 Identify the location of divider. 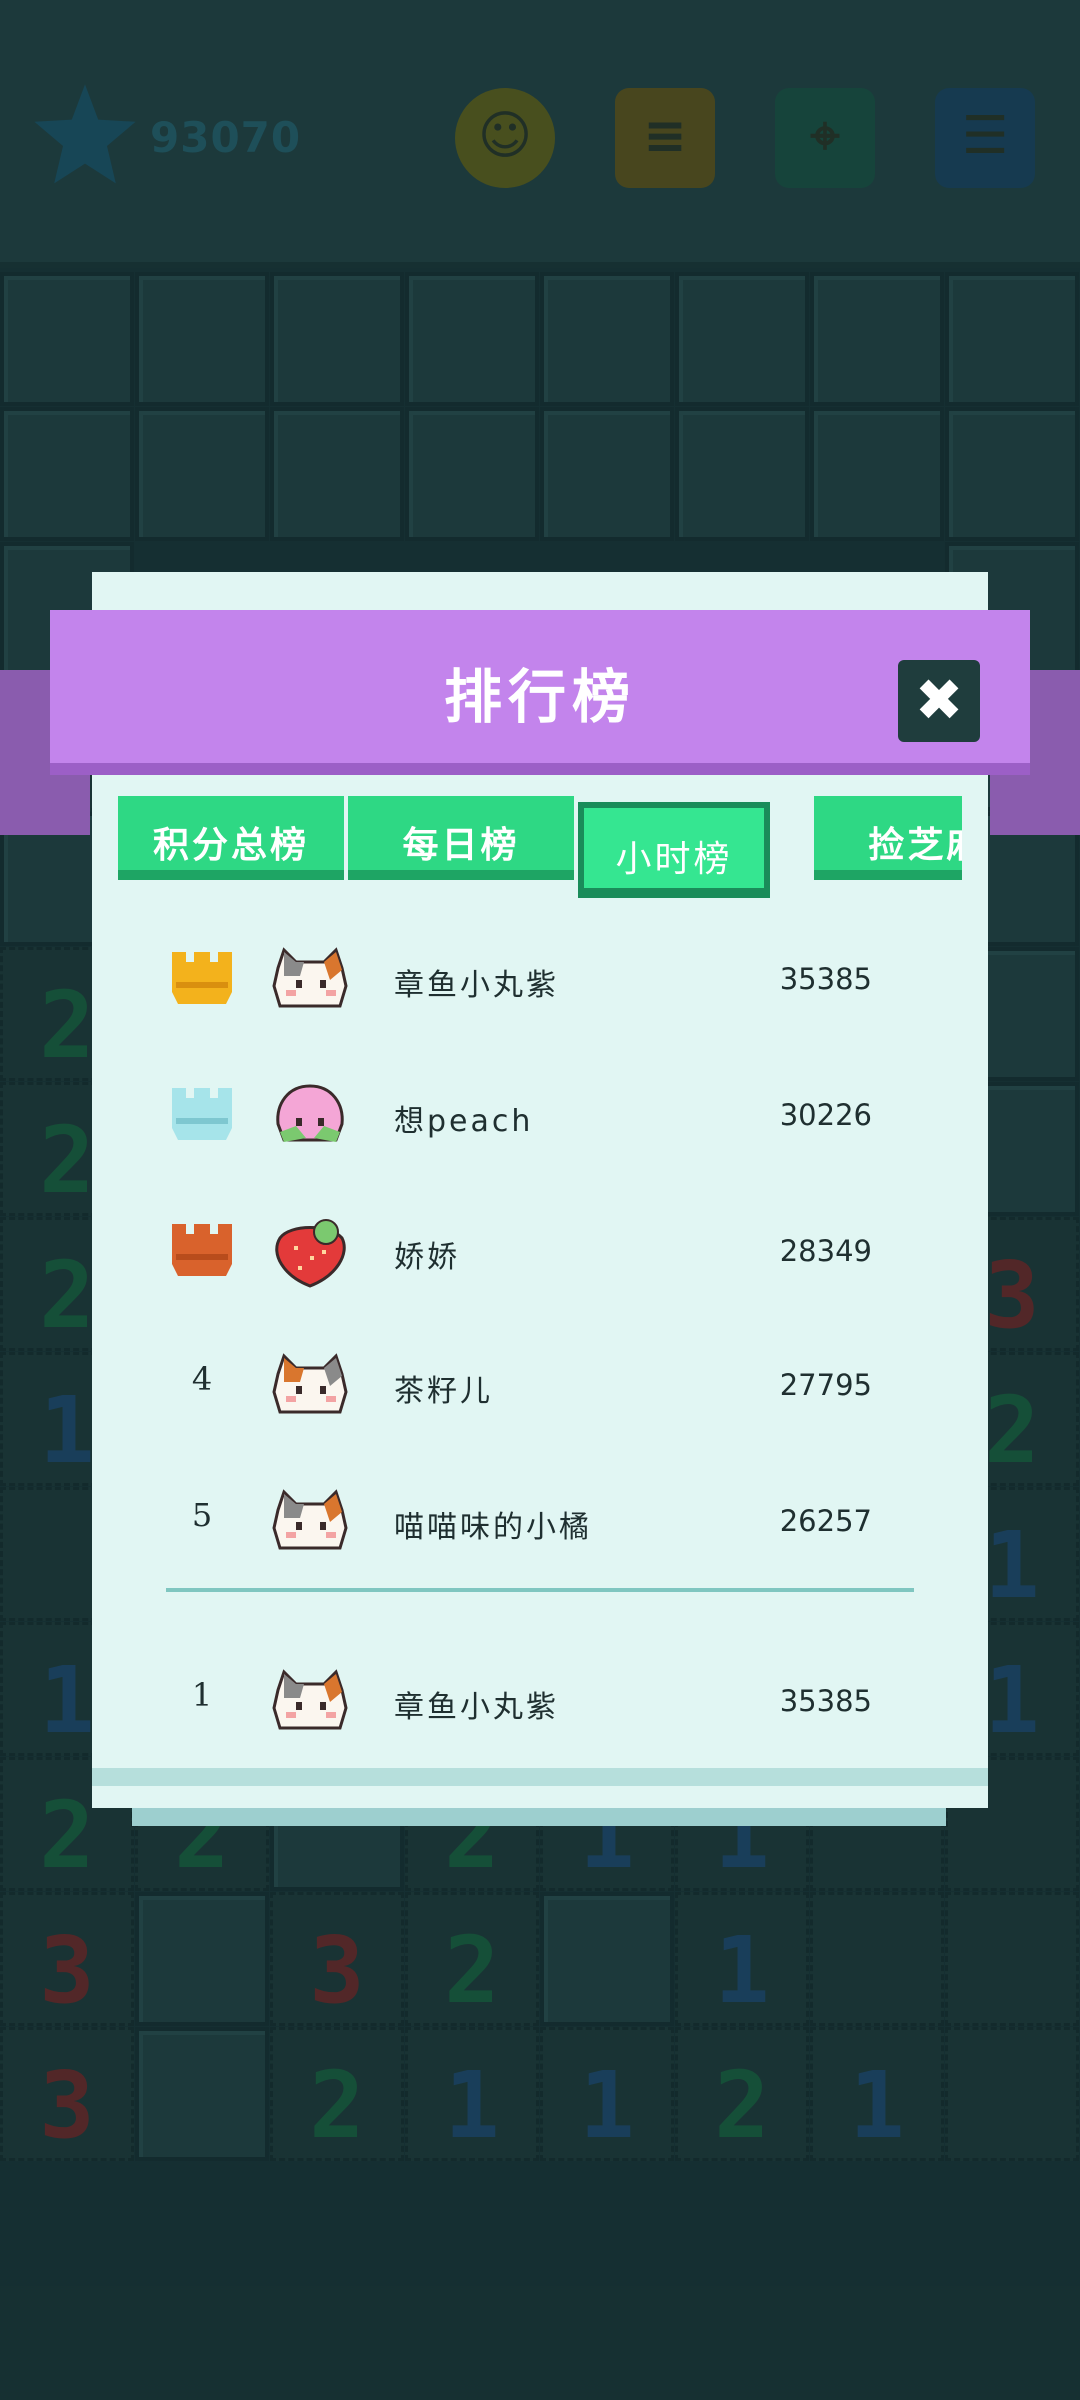
(540, 1590).